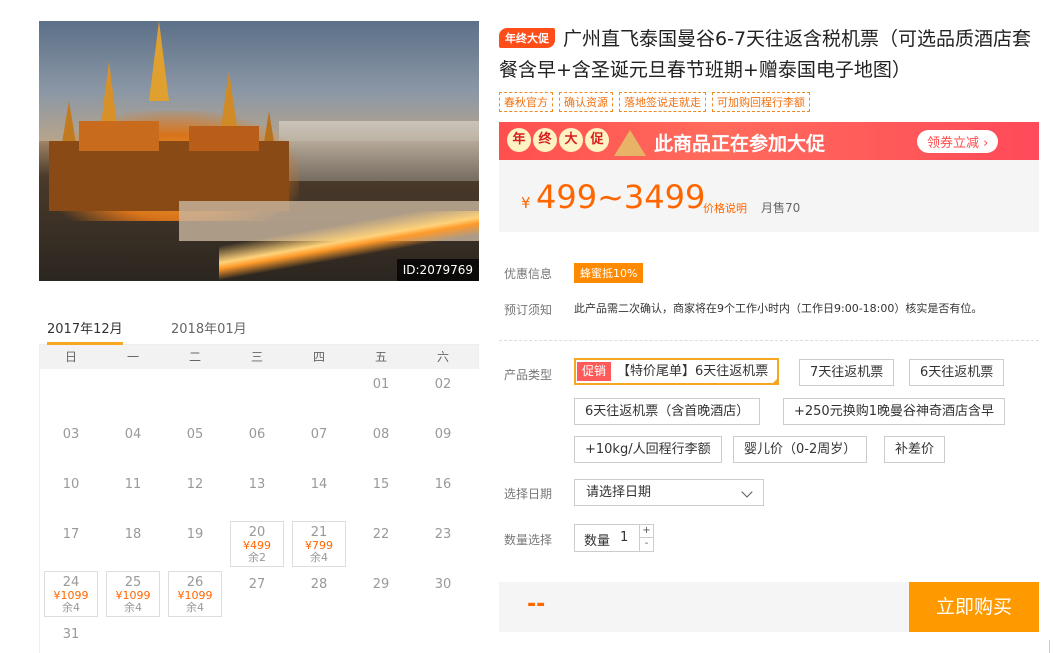 This screenshot has width=1055, height=653. I want to click on day-number: 23, so click(443, 534).